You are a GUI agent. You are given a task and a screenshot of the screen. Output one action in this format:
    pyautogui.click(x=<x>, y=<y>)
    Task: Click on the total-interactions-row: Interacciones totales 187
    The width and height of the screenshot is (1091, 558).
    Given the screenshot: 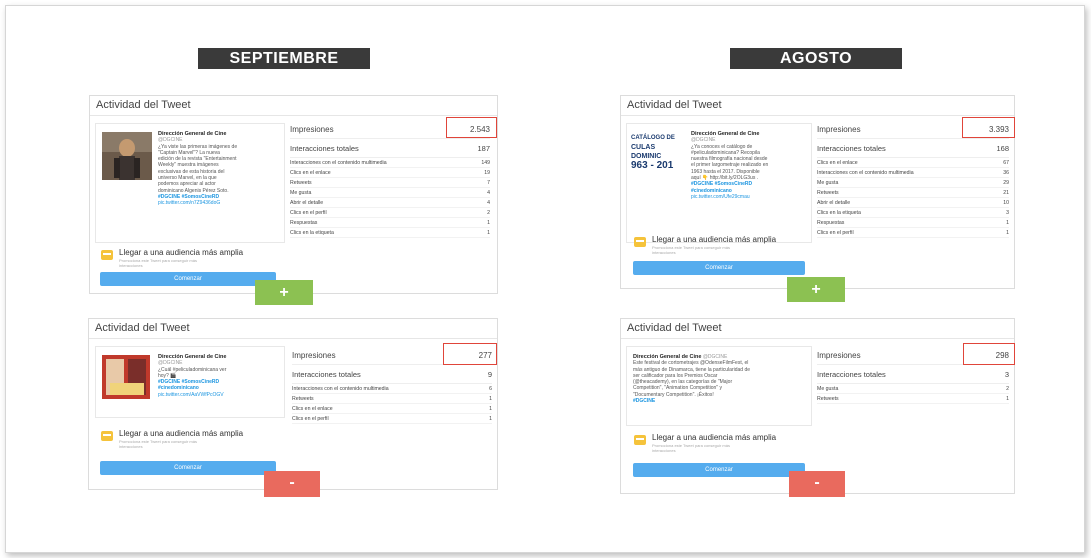 What is the action you would take?
    pyautogui.click(x=390, y=148)
    